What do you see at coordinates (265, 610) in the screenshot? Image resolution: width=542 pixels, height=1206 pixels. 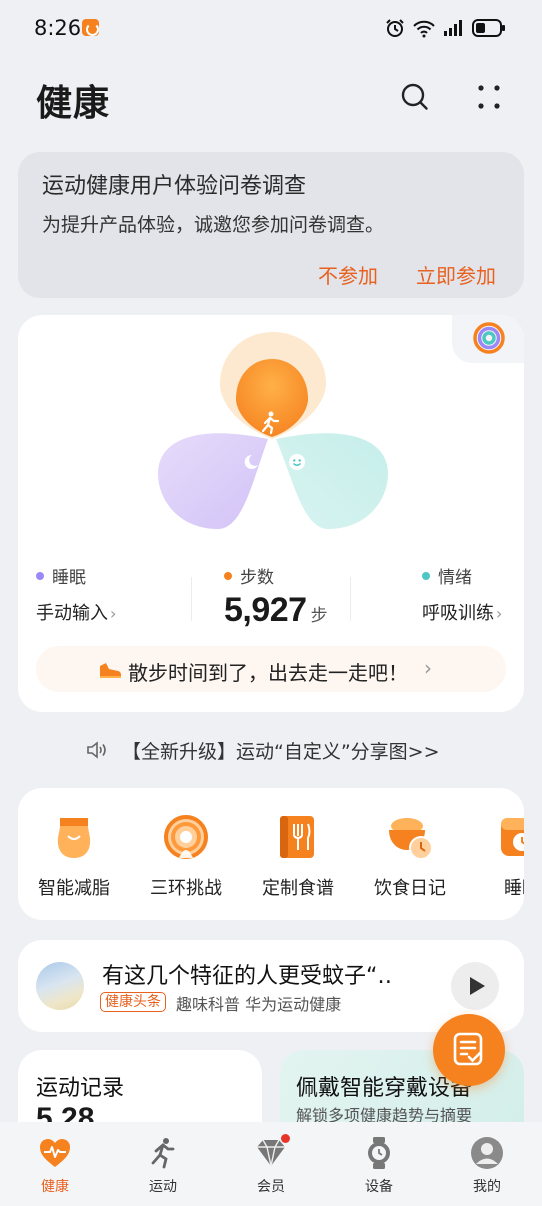 I see `steps-count: 5,927` at bounding box center [265, 610].